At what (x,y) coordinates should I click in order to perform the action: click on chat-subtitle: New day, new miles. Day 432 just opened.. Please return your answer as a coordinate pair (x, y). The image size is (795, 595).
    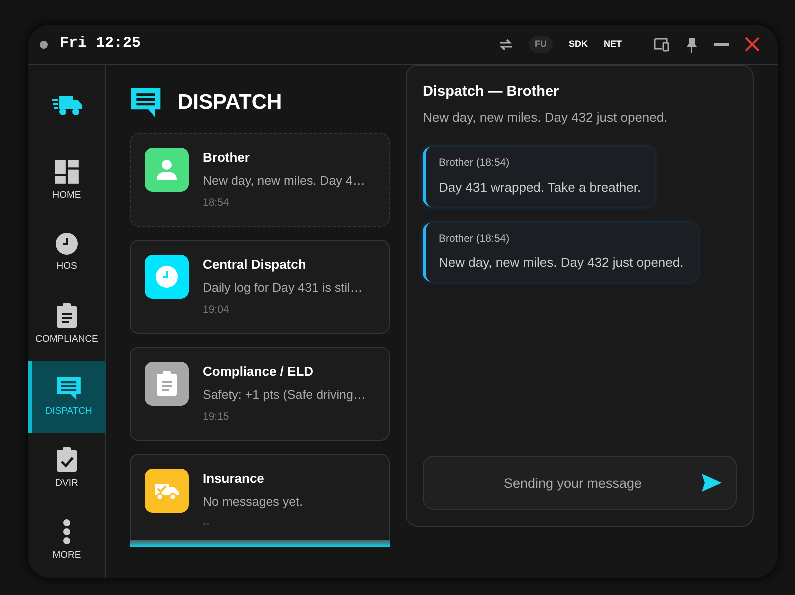
    Looking at the image, I should click on (546, 117).